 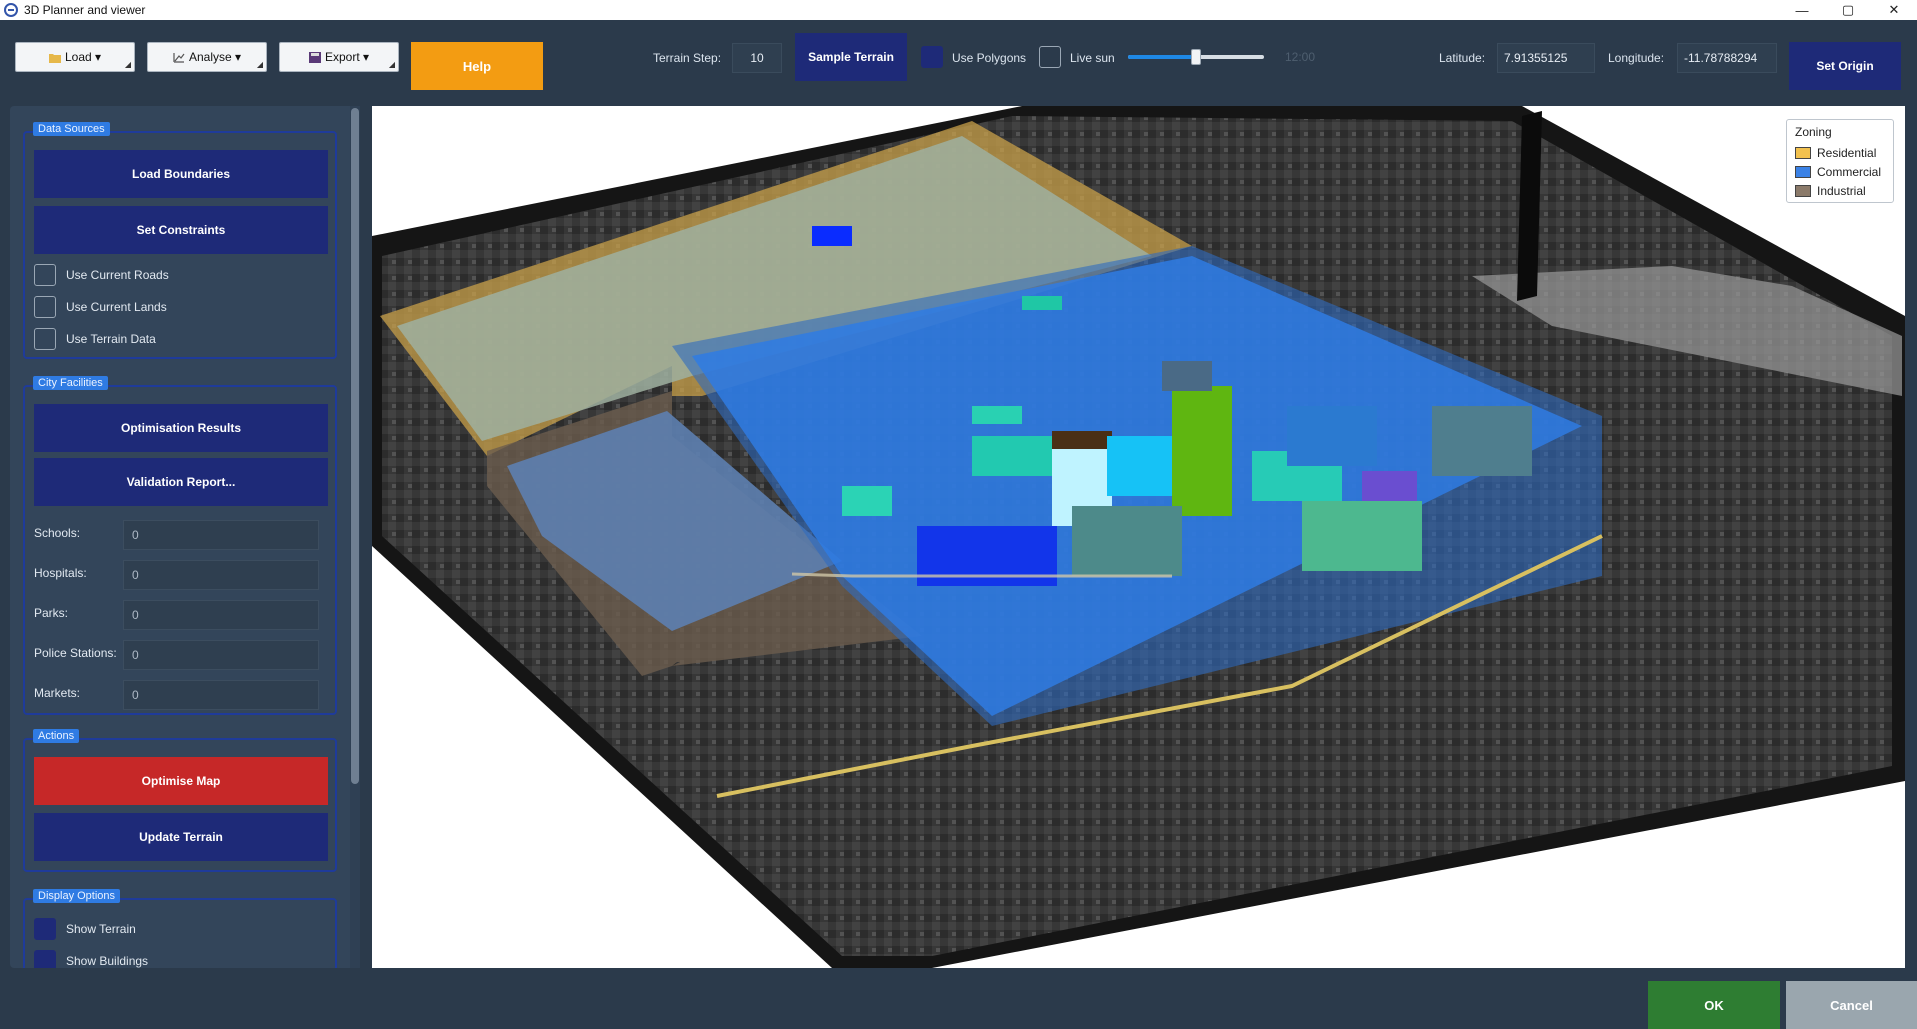 What do you see at coordinates (1300, 57) in the screenshot?
I see `sun-time-label: 12:00` at bounding box center [1300, 57].